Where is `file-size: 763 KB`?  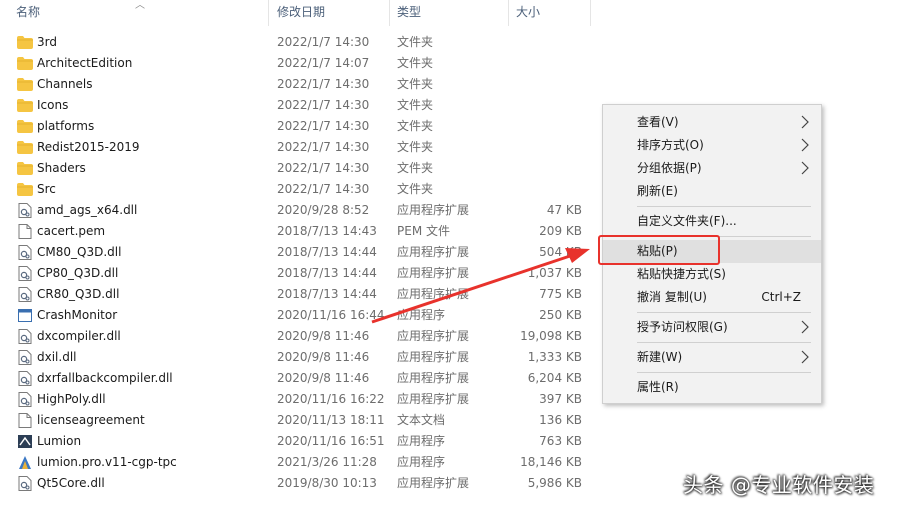
file-size: 763 KB is located at coordinates (560, 441).